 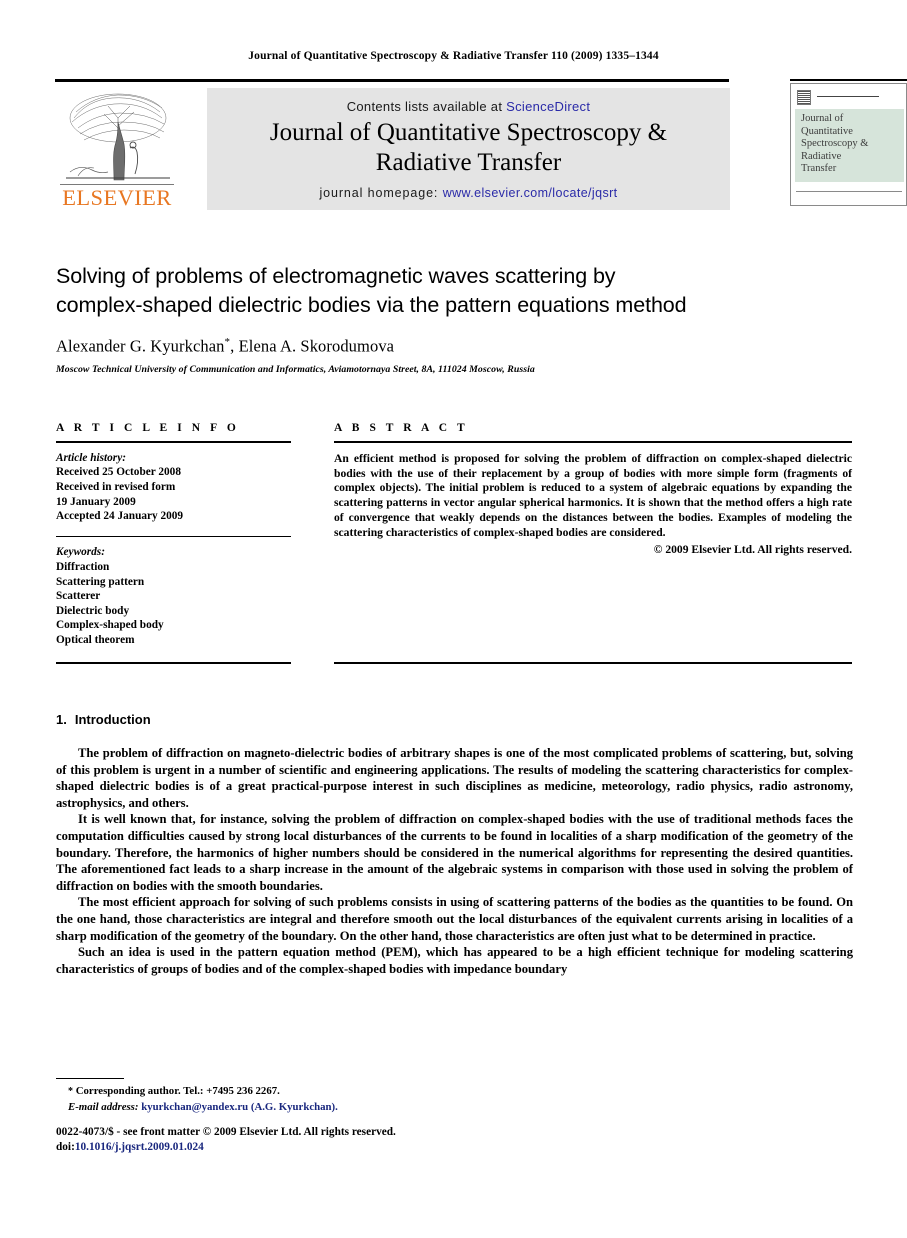 What do you see at coordinates (819, 169) in the screenshot?
I see `cover-title-line-5: Transfer` at bounding box center [819, 169].